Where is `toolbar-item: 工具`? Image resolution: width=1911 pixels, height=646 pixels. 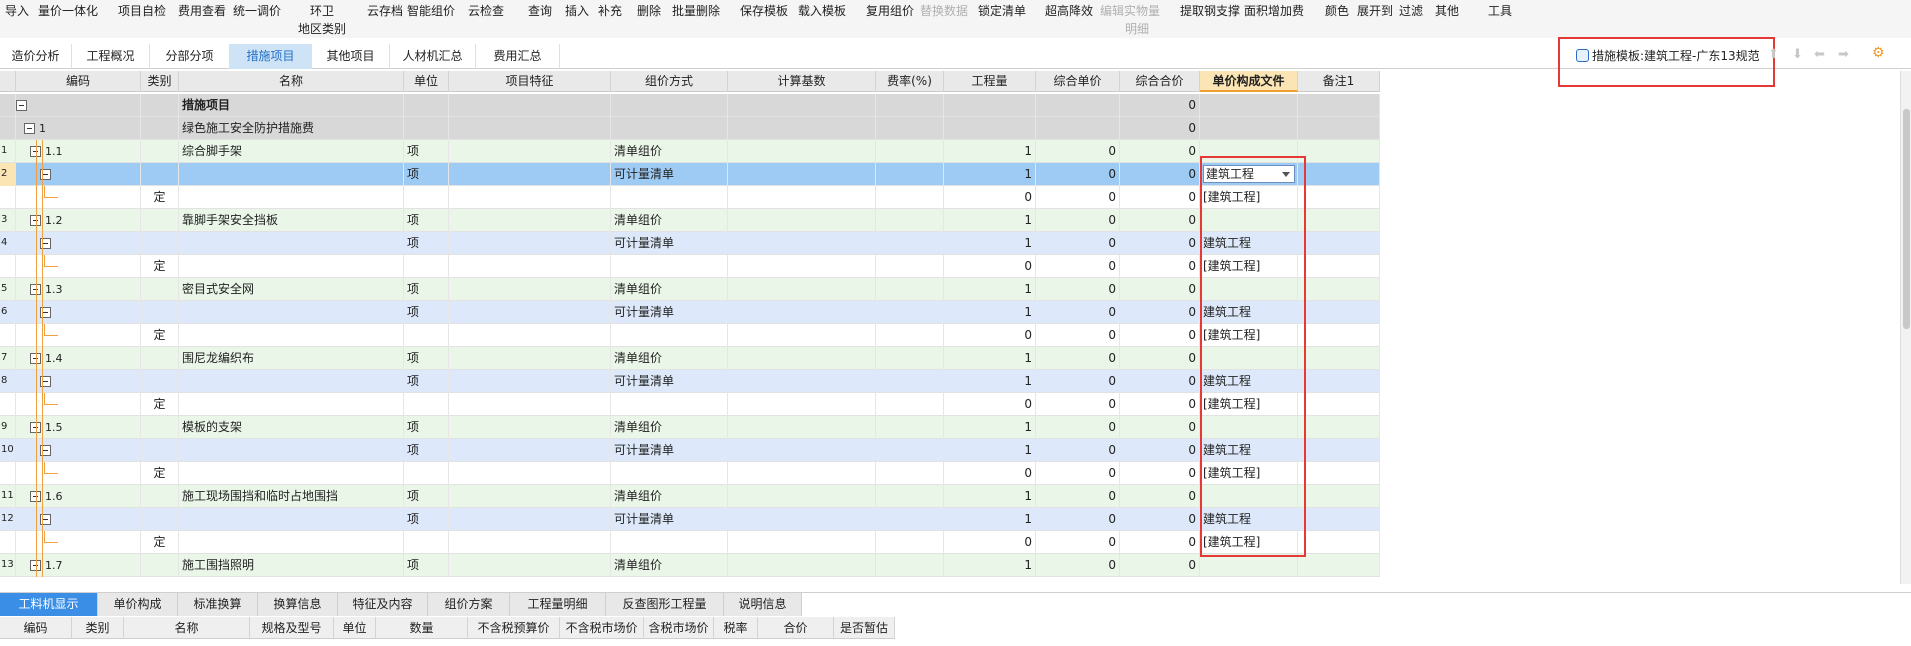
toolbar-item: 工具 is located at coordinates (1500, 11).